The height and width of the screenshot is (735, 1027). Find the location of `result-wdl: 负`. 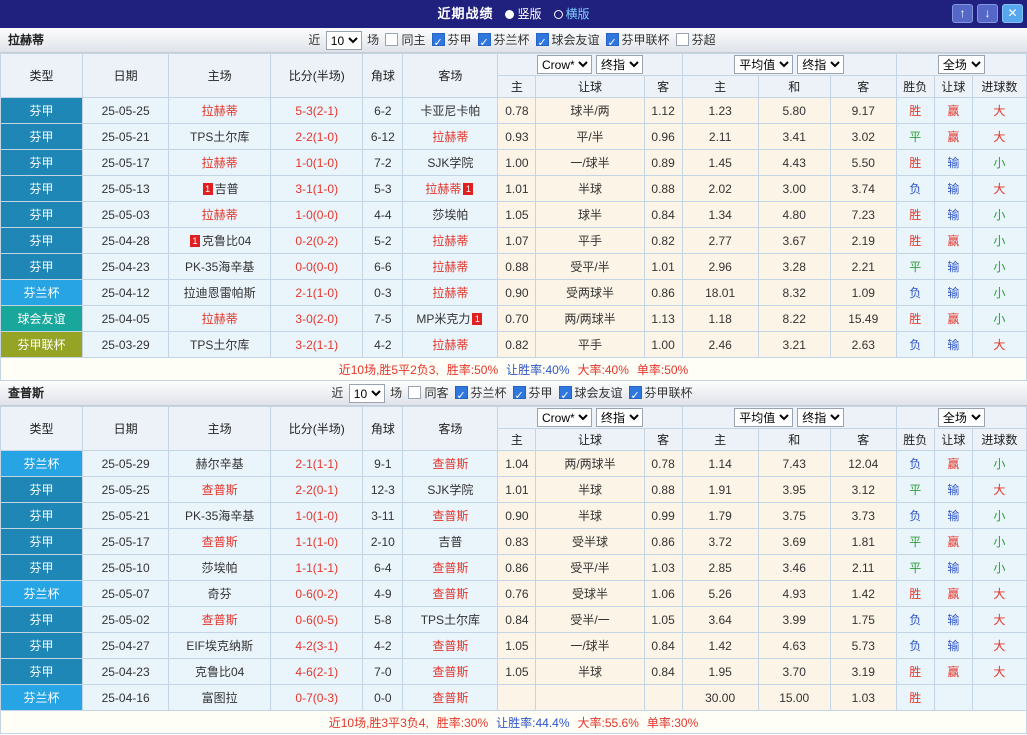

result-wdl: 负 is located at coordinates (915, 344).